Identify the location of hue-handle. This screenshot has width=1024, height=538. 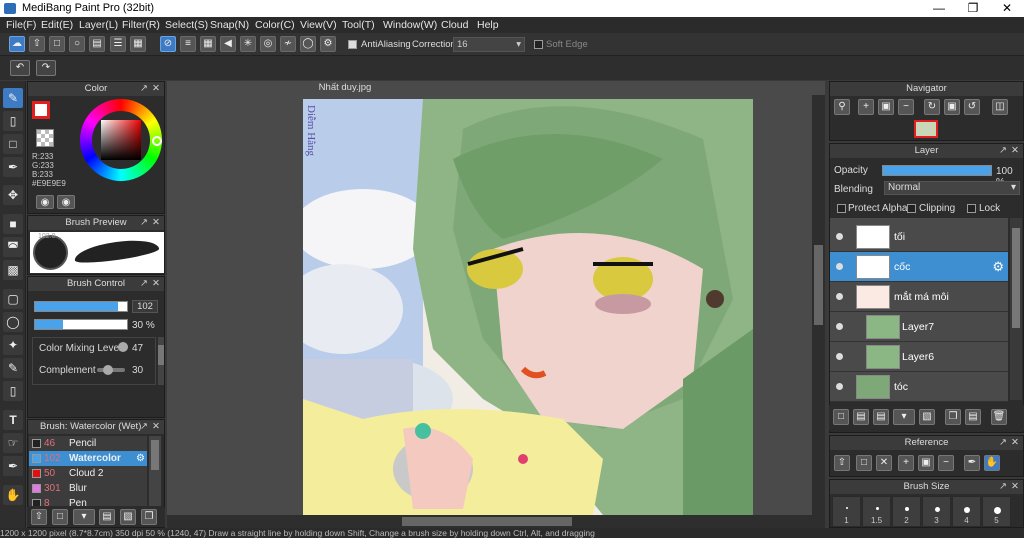
(157, 141).